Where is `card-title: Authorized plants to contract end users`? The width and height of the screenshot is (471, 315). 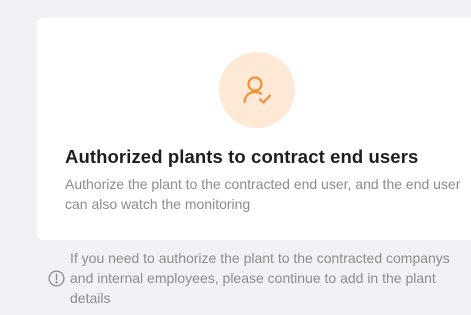 card-title: Authorized plants to contract end users is located at coordinates (242, 156).